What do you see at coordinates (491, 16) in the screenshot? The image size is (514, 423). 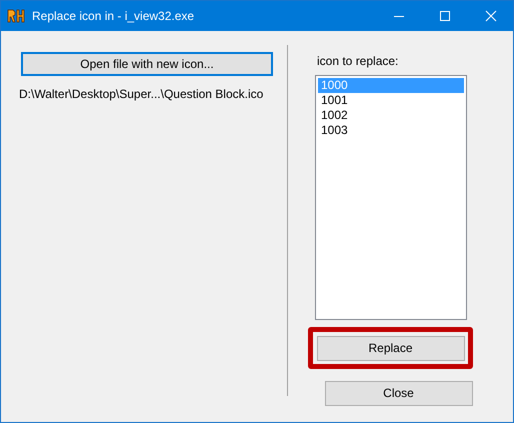 I see `close-icon` at bounding box center [491, 16].